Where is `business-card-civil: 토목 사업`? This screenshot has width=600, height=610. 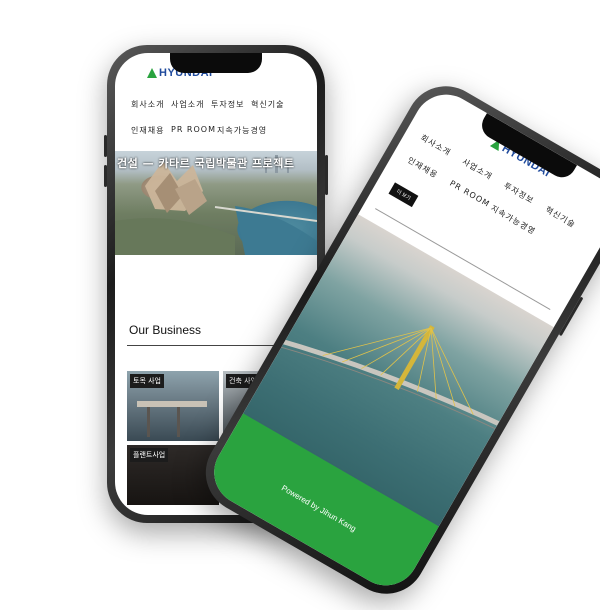
business-card-civil: 토목 사업 is located at coordinates (173, 406).